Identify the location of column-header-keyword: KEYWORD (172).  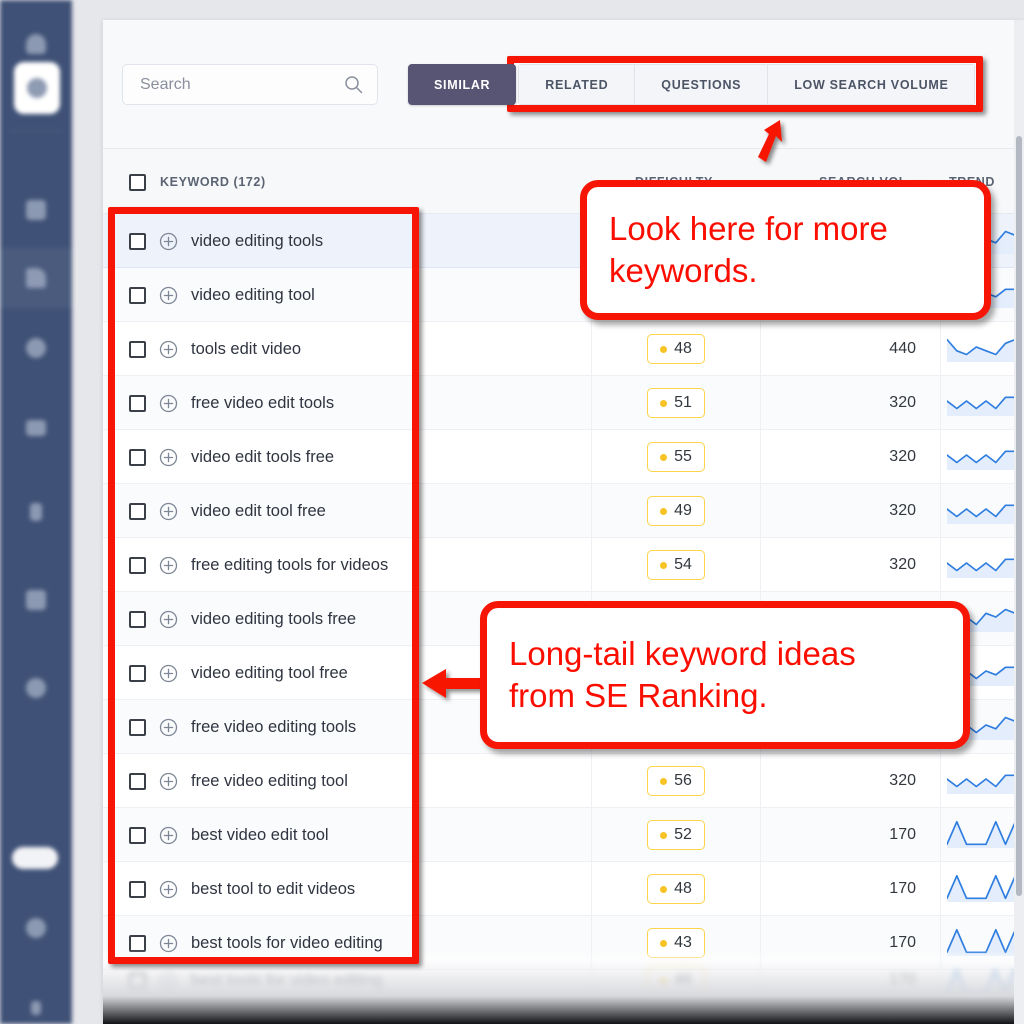
(347, 182).